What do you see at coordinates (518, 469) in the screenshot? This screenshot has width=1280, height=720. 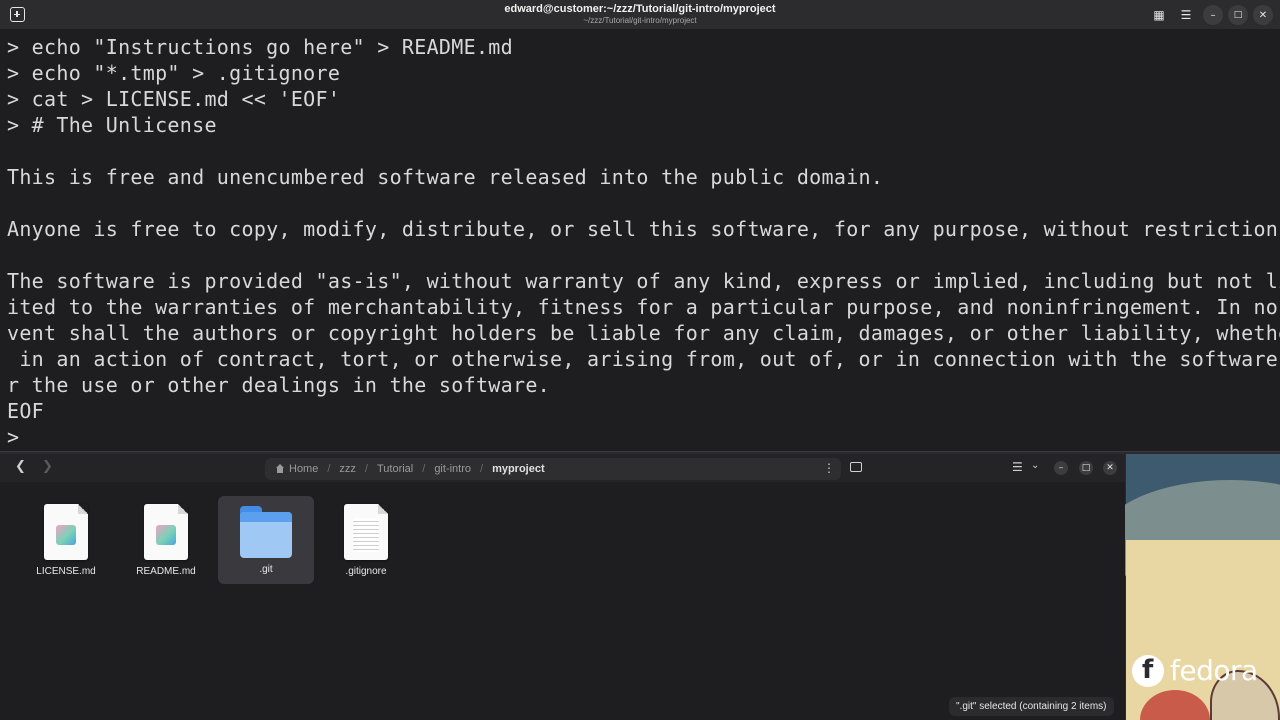 I see `breadcrumb-current: myproject` at bounding box center [518, 469].